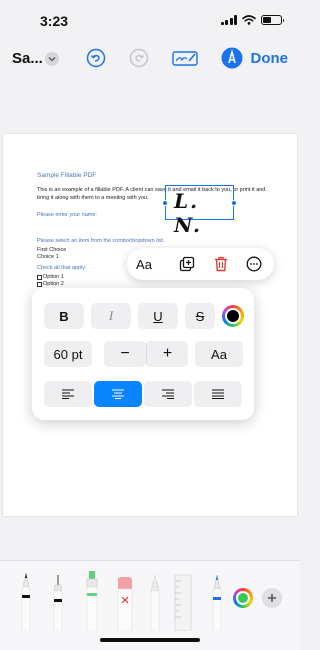 This screenshot has width=320, height=650. I want to click on resize-handle-left, so click(165, 203).